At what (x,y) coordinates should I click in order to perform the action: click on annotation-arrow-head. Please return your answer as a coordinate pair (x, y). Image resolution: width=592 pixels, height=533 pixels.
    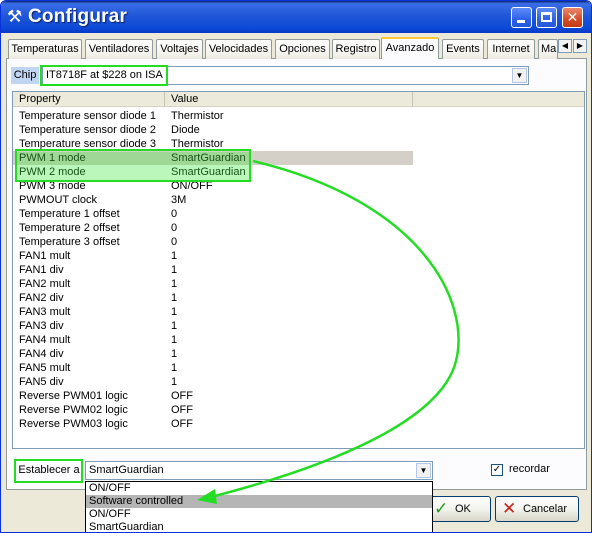
    Looking at the image, I should click on (207, 496).